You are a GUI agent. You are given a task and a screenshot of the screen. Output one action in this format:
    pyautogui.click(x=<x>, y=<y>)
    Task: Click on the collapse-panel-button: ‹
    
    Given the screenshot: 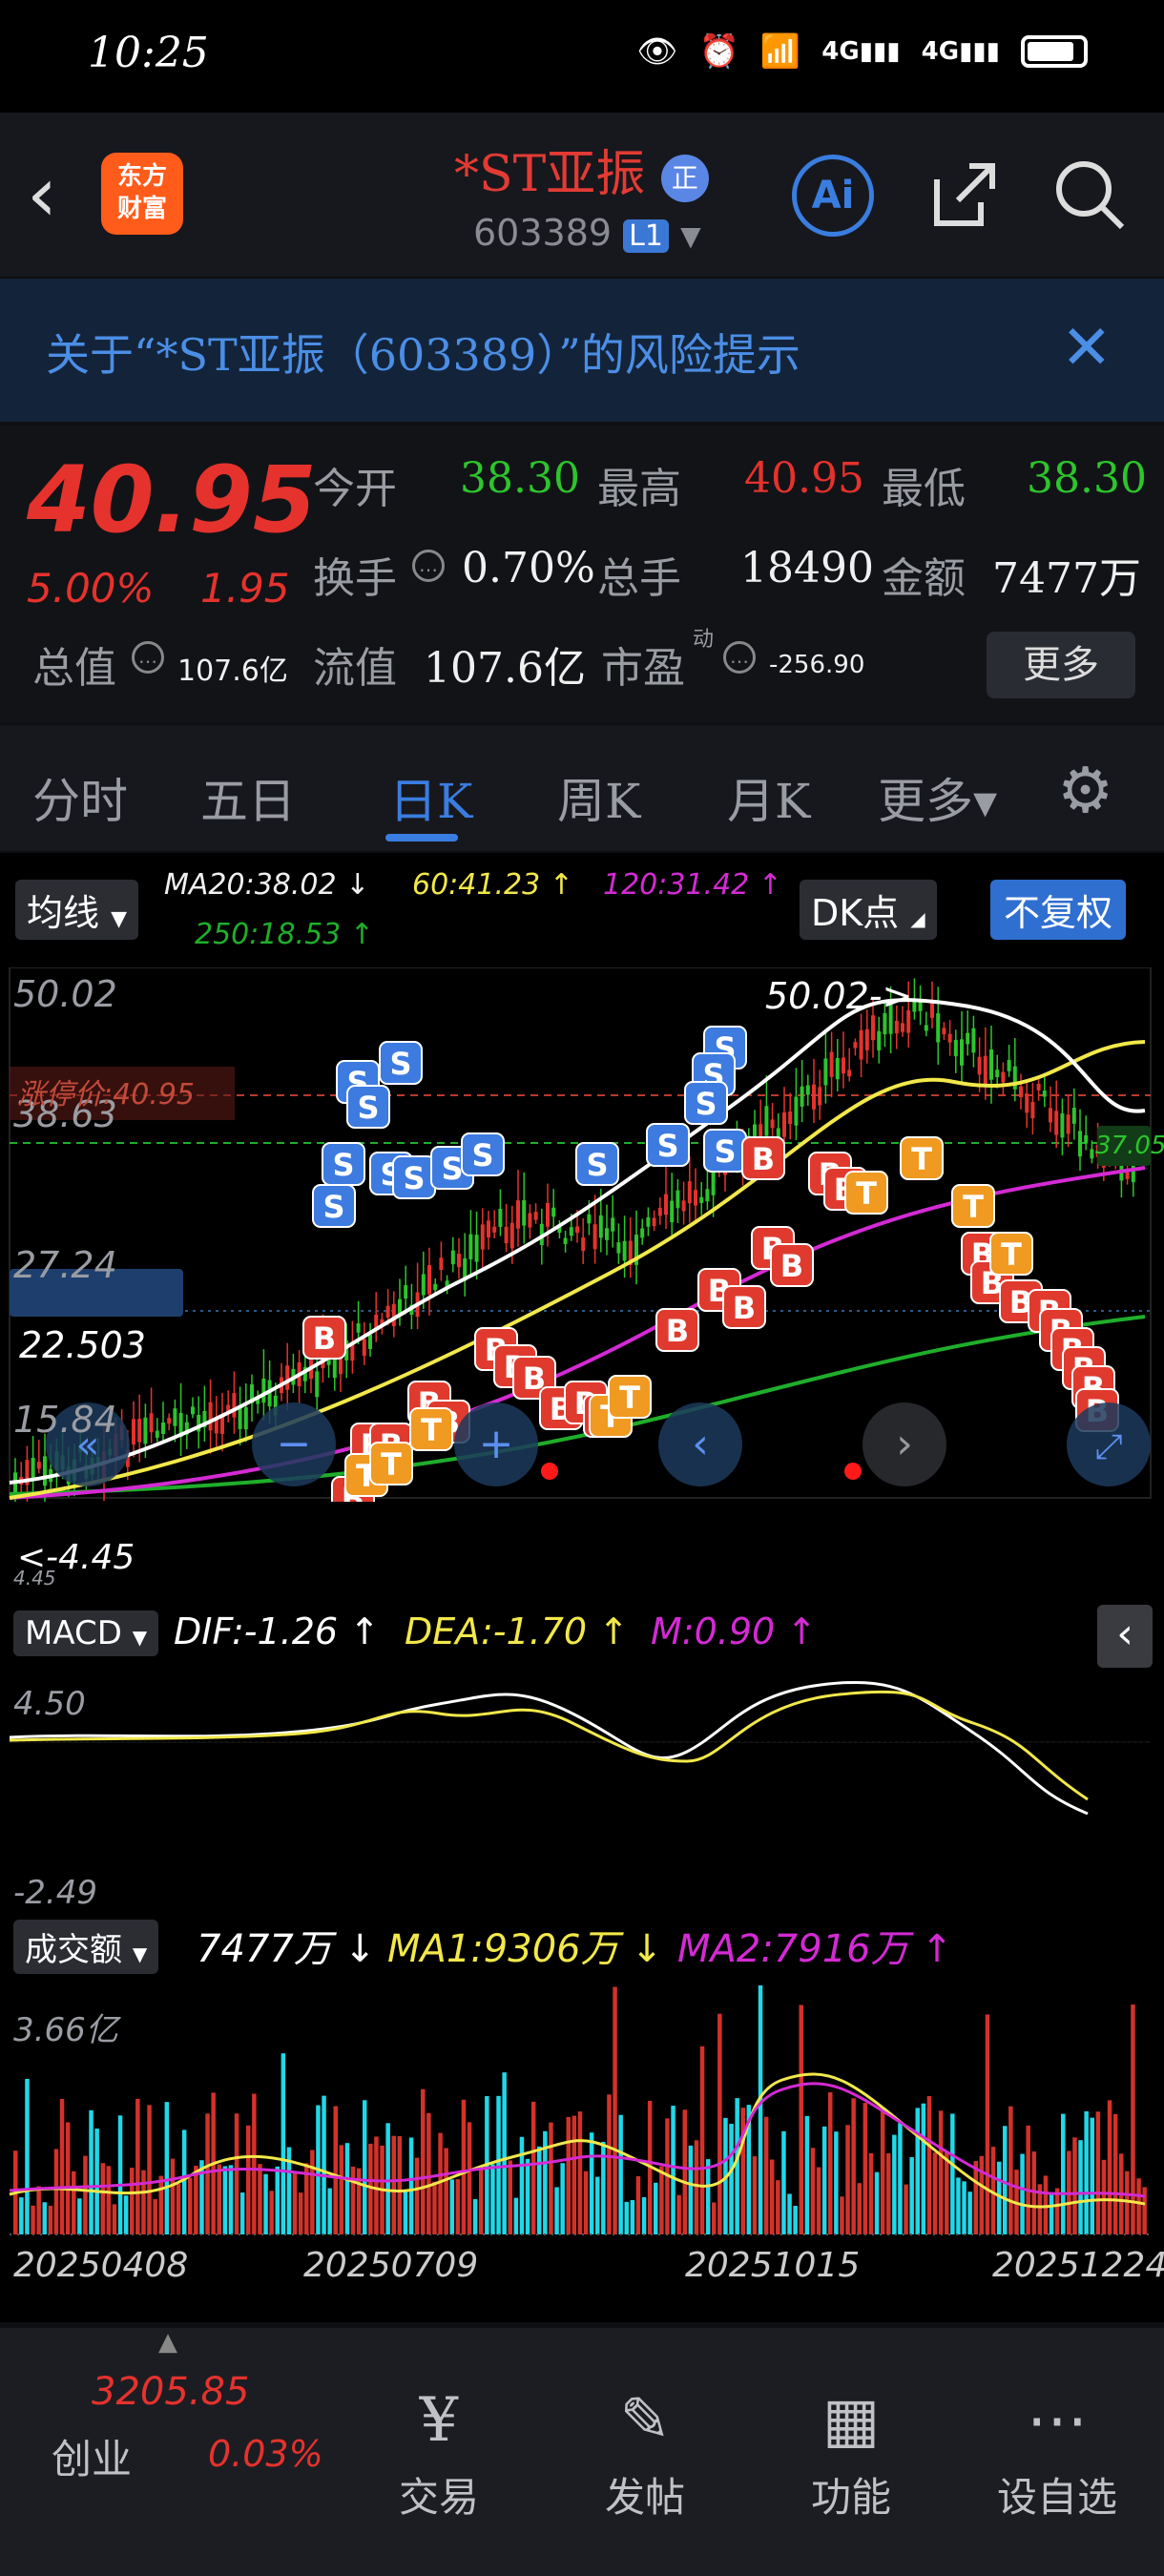 What is the action you would take?
    pyautogui.click(x=1125, y=1636)
    